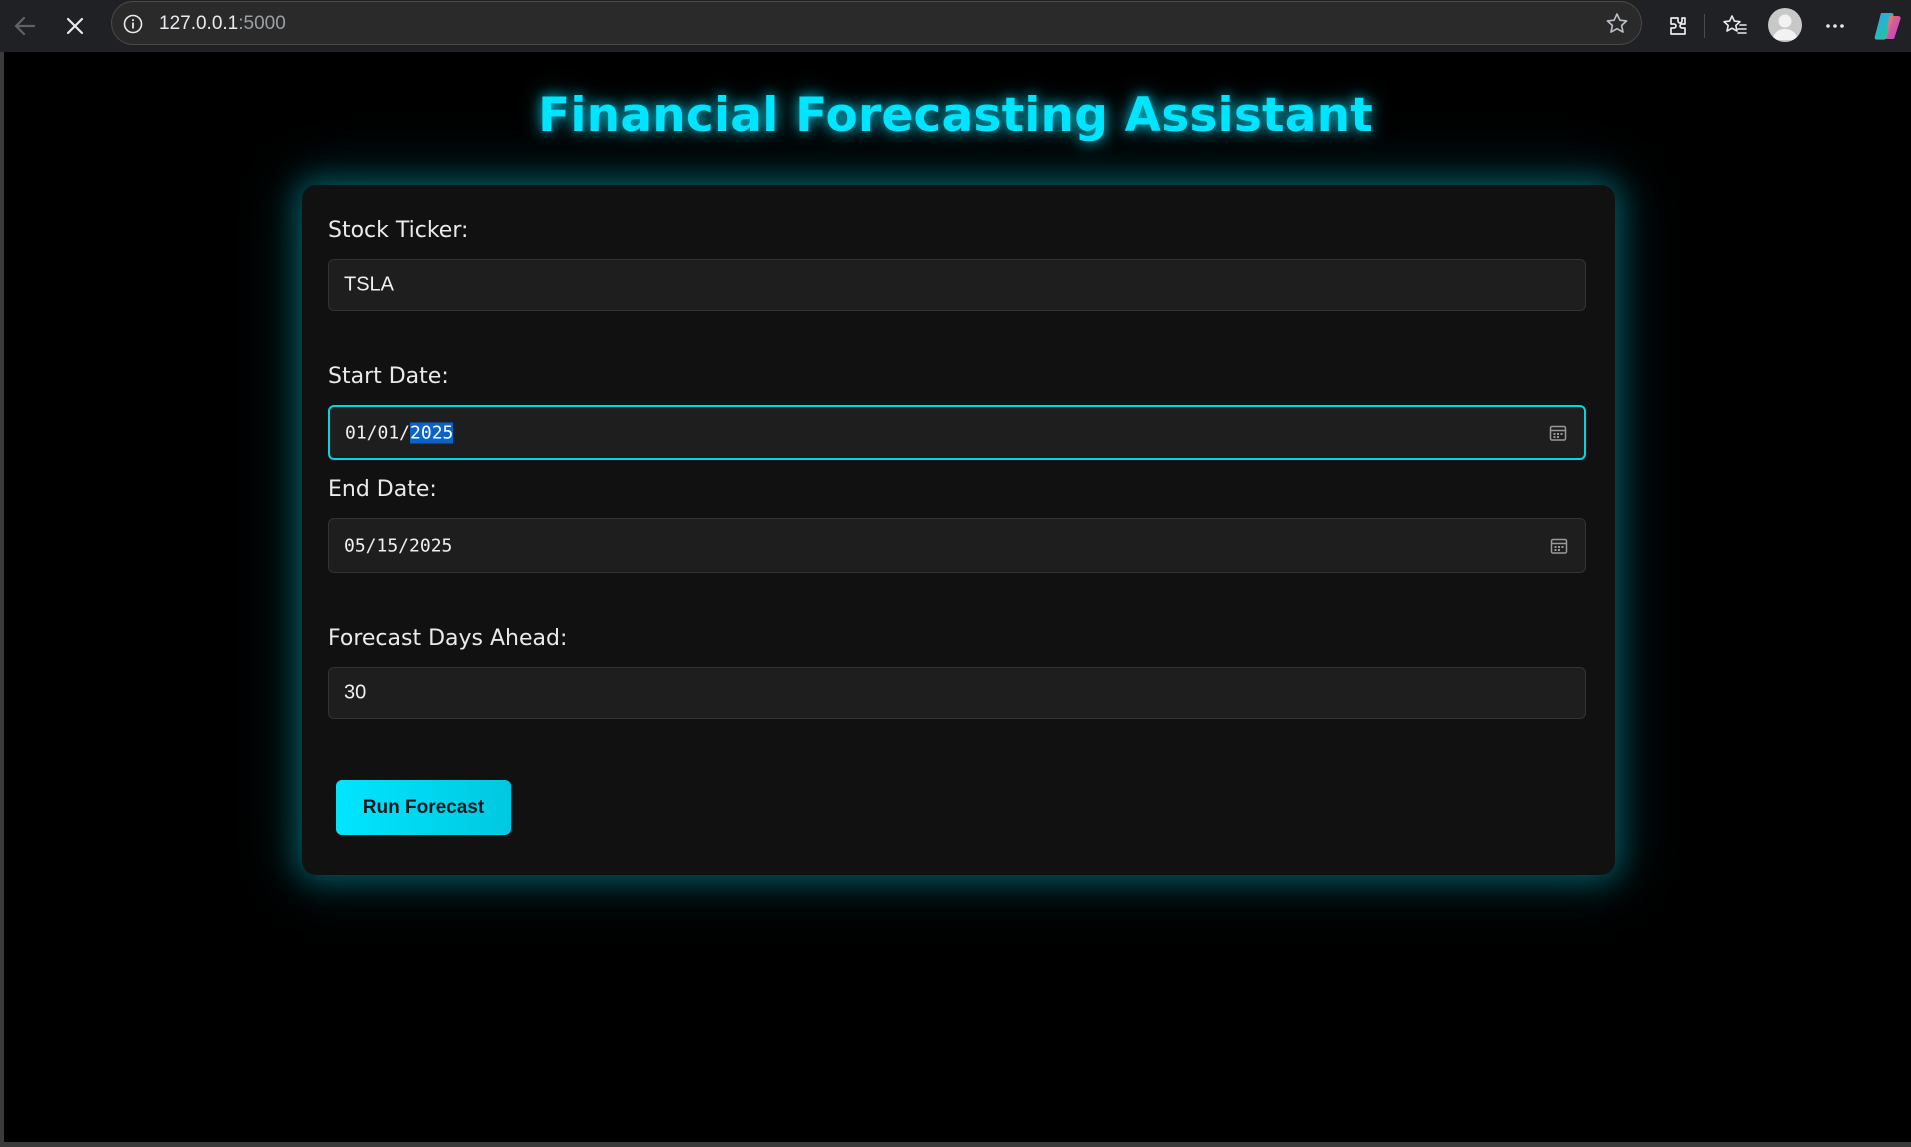 Image resolution: width=1911 pixels, height=1147 pixels. I want to click on start-date-year-selected: 2025, so click(432, 432).